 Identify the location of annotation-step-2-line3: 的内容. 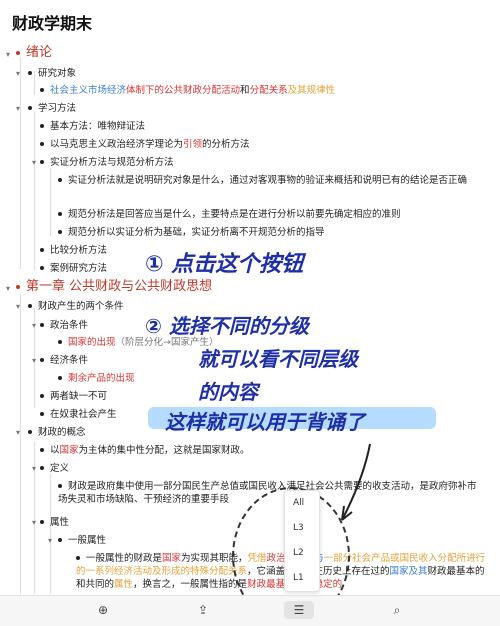
(228, 392).